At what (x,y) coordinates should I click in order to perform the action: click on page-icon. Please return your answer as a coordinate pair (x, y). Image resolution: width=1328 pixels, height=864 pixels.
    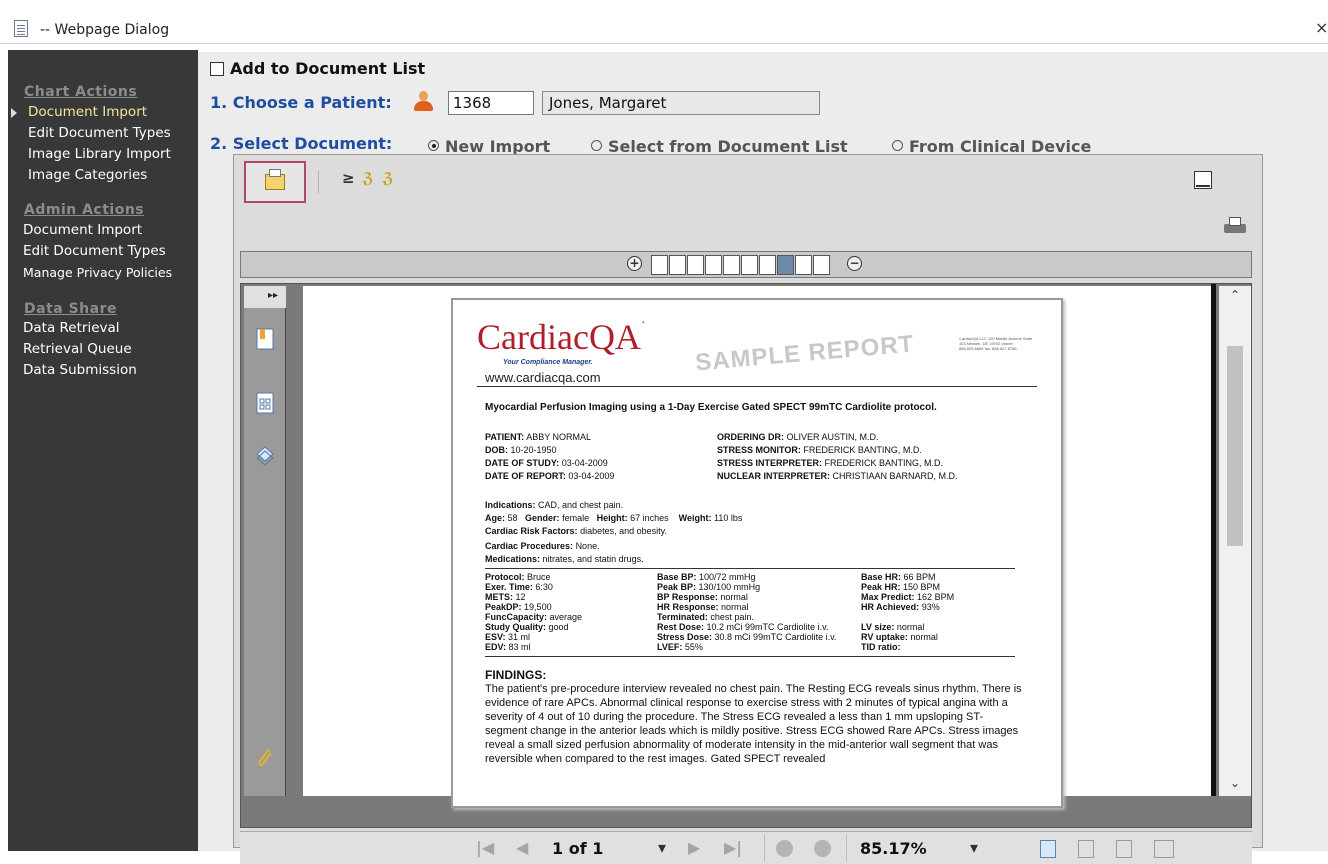
    Looking at the image, I should click on (21, 28).